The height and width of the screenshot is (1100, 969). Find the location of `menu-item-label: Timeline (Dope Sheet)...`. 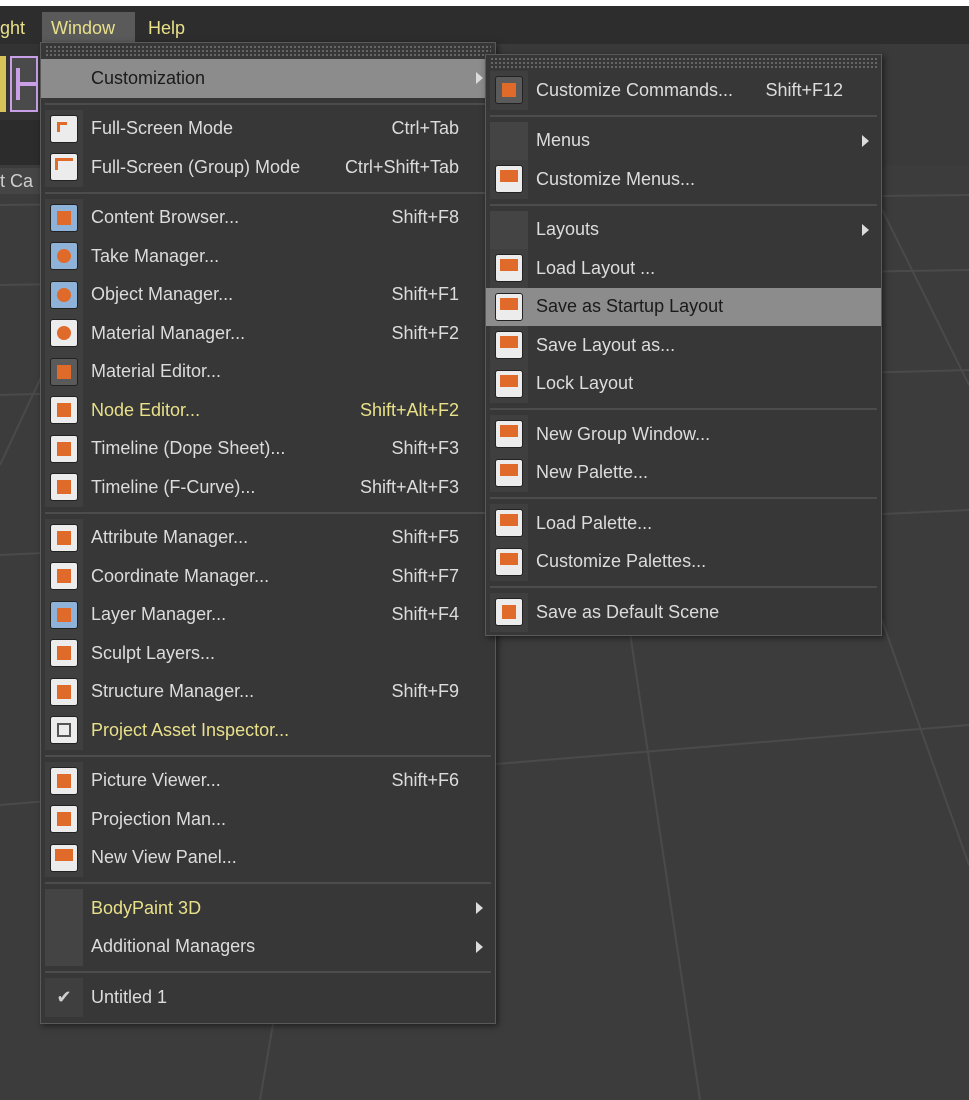

menu-item-label: Timeline (Dope Sheet)... is located at coordinates (188, 448).